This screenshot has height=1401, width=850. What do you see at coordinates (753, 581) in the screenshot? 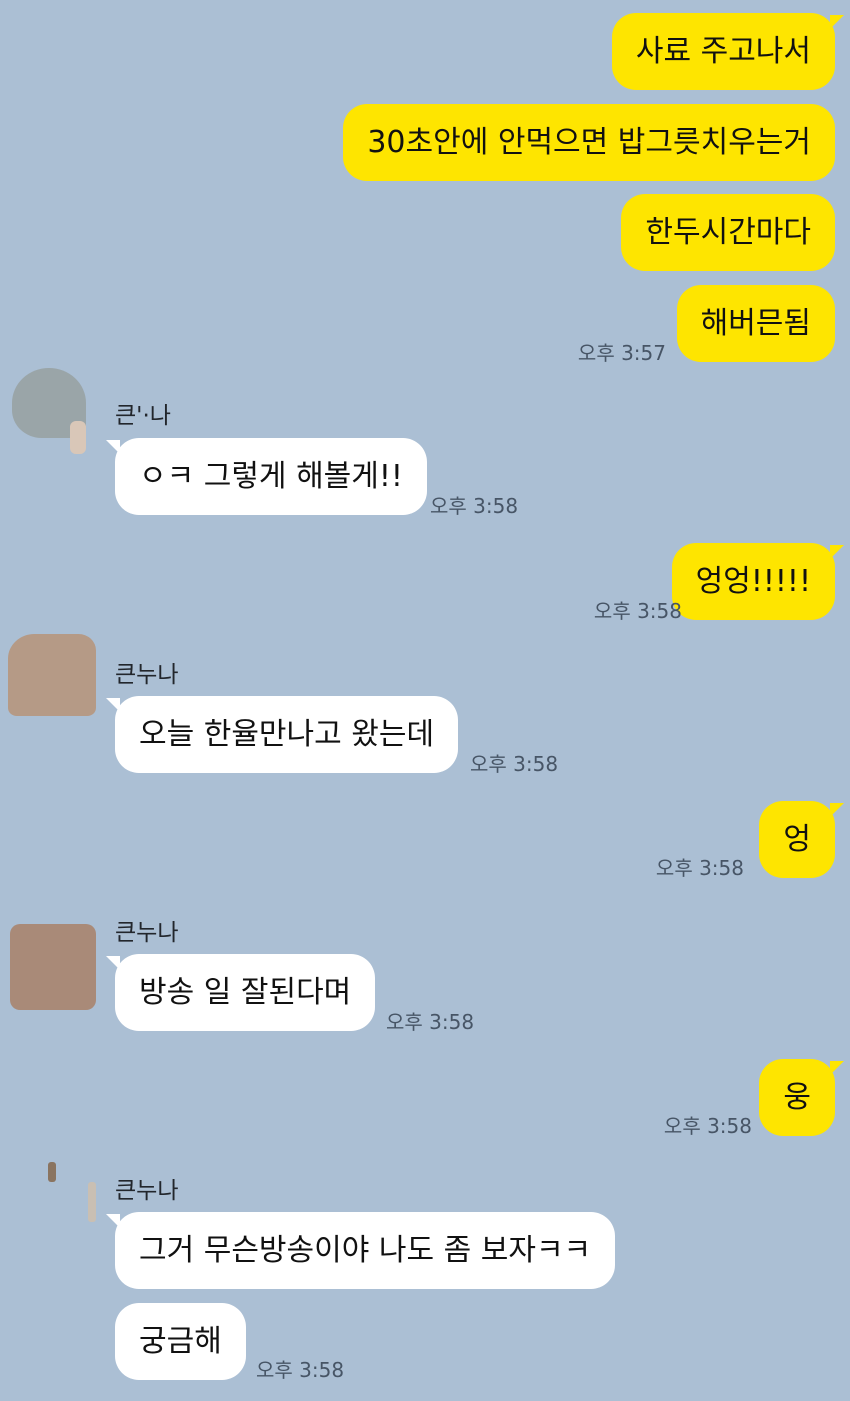
I see `my-message-bubble: 엉엉!!!!!` at bounding box center [753, 581].